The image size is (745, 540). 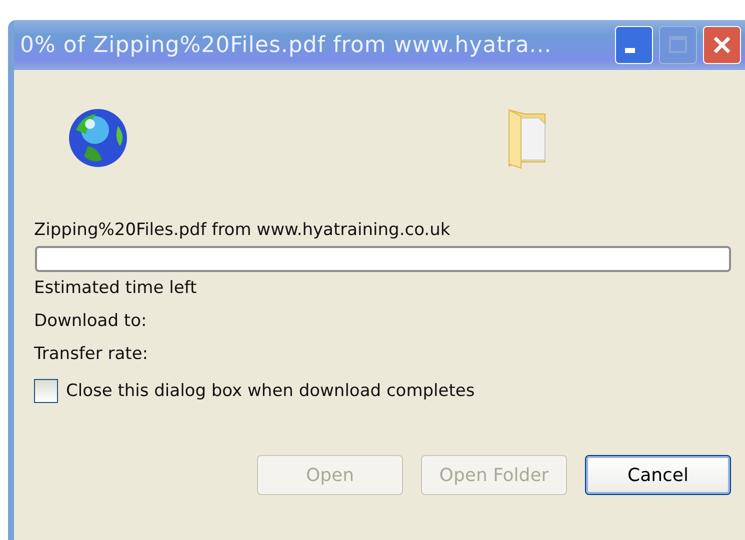 What do you see at coordinates (116, 288) in the screenshot?
I see `field-label: Estimated time left` at bounding box center [116, 288].